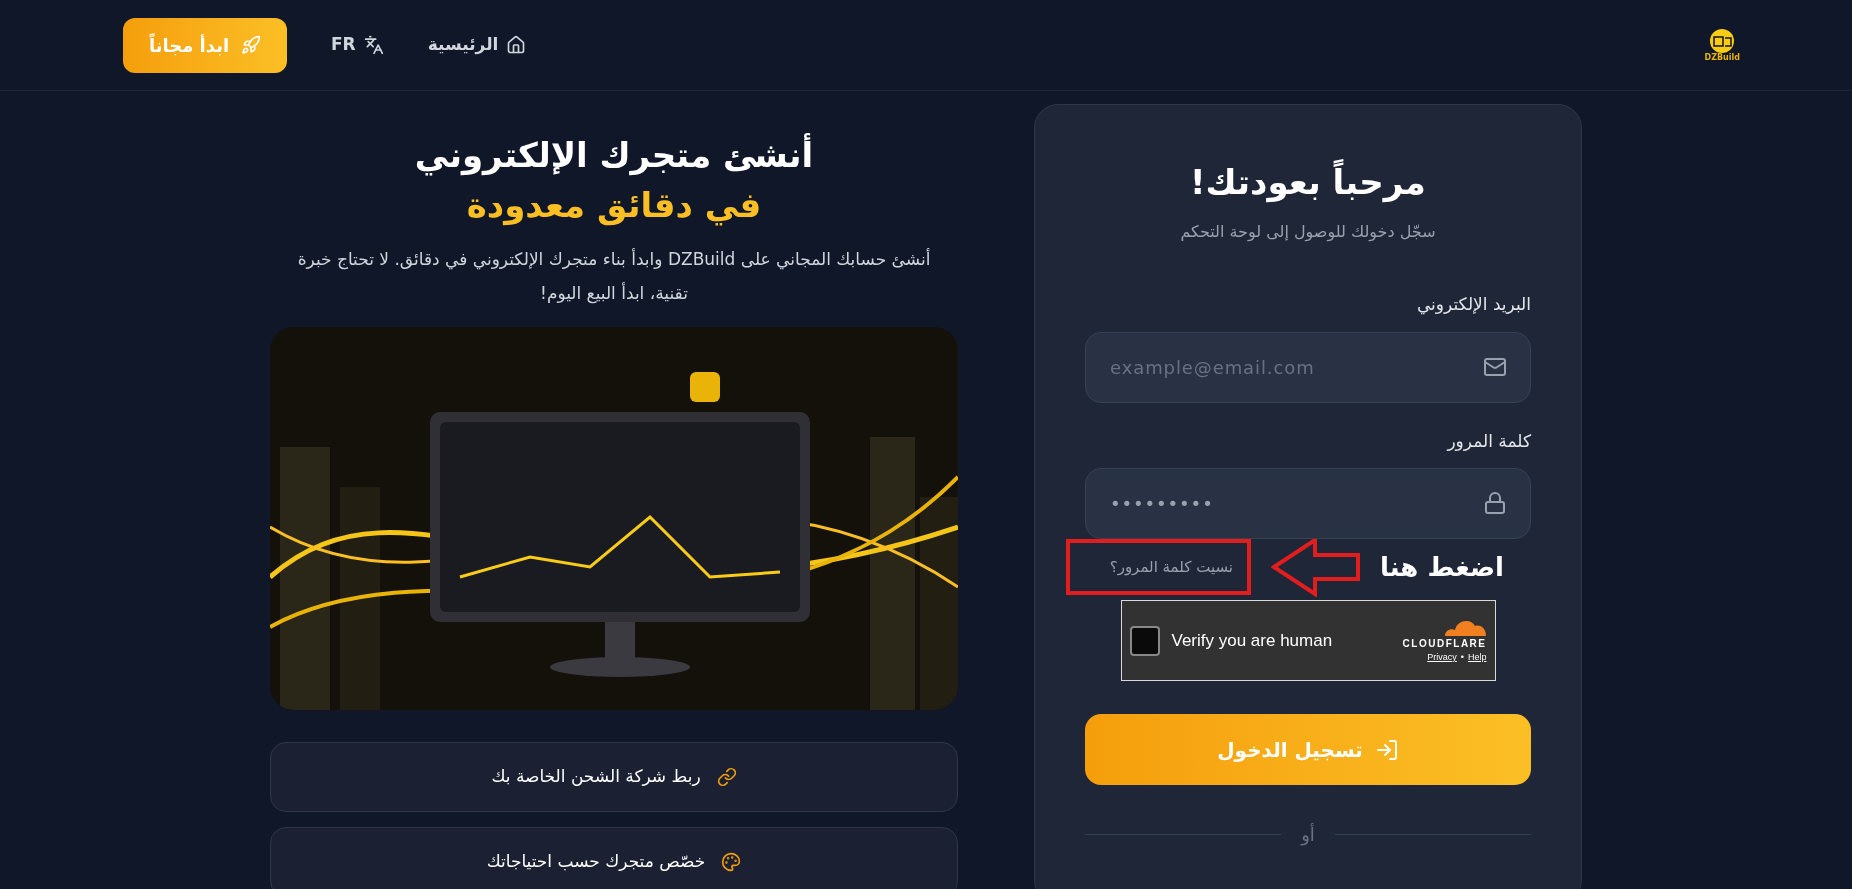  I want to click on lock-icon, so click(1495, 503).